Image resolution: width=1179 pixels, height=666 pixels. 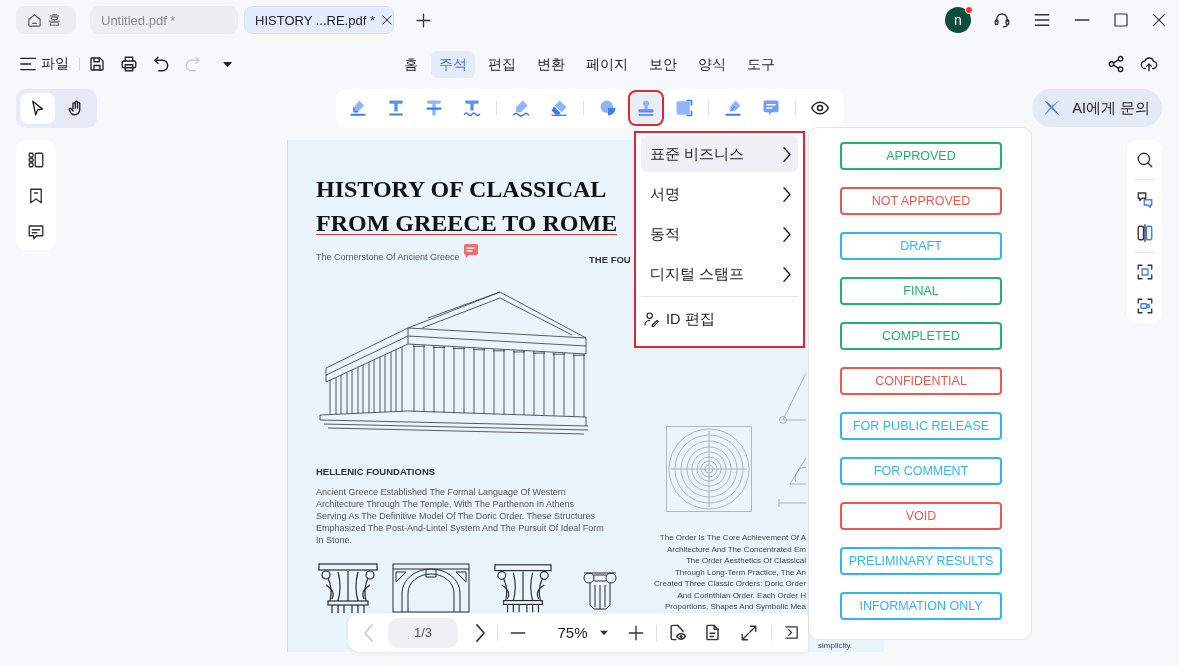 What do you see at coordinates (46, 20) in the screenshot?
I see `home-tab: 홈` at bounding box center [46, 20].